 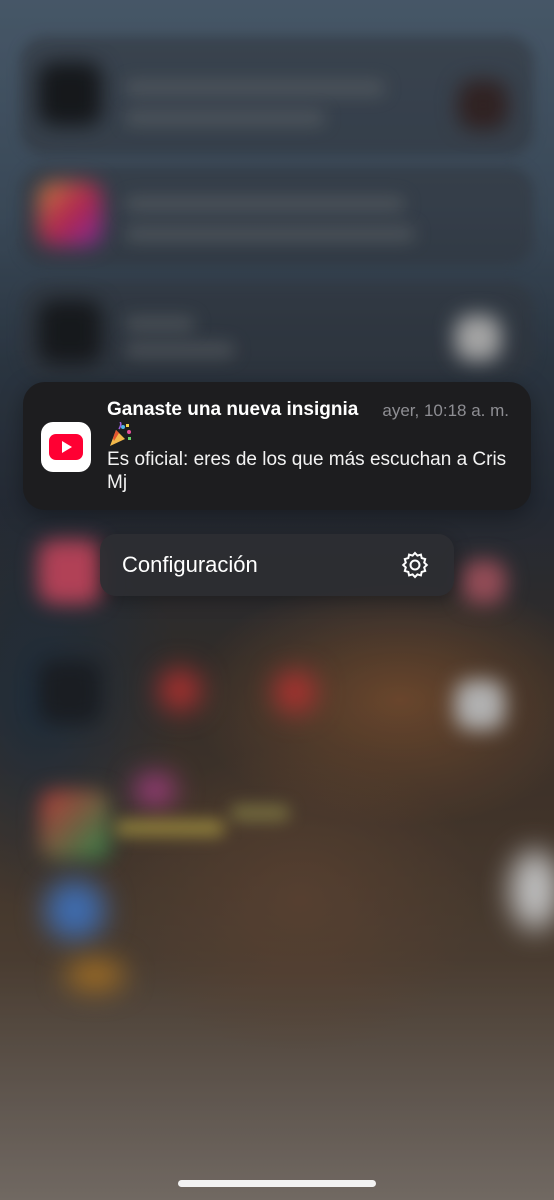 I want to click on notification-context-menu: Configuración, so click(x=277, y=565).